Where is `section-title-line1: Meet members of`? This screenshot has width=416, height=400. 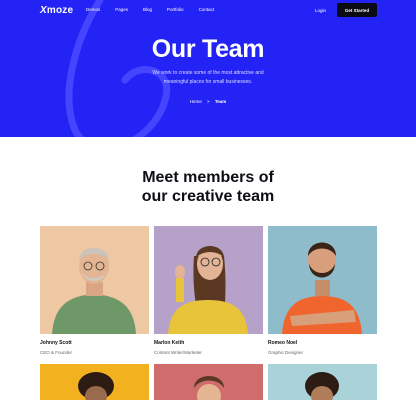
section-title-line1: Meet members of is located at coordinates (208, 177).